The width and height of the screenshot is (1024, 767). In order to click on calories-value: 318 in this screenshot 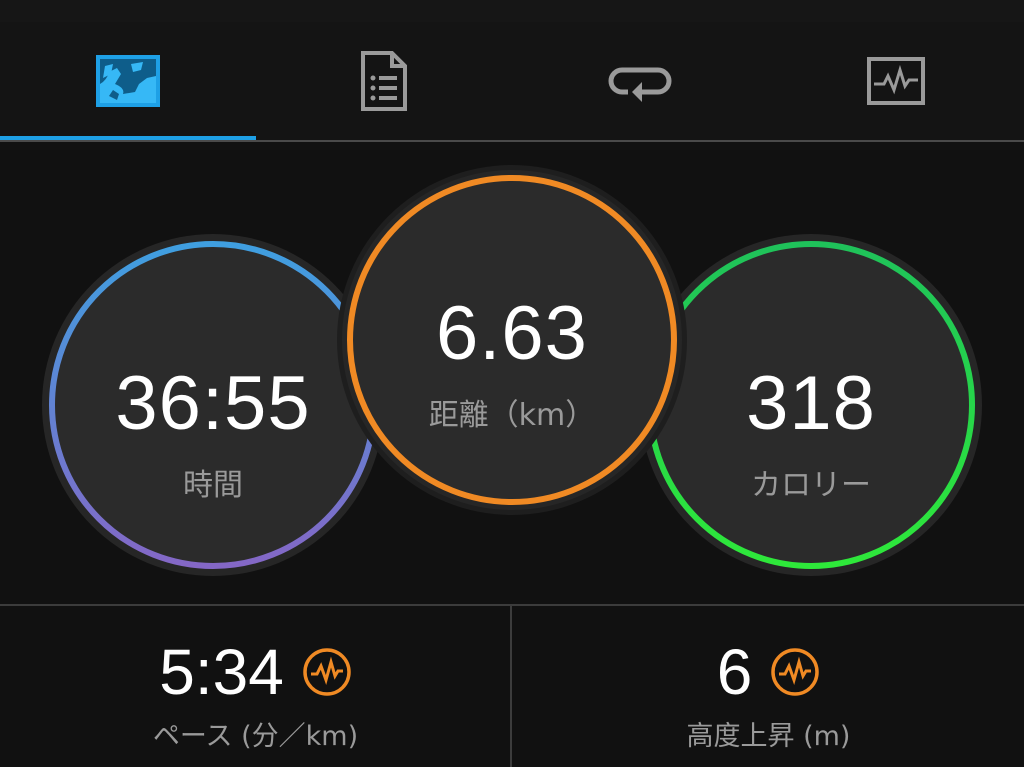, I will do `click(811, 403)`.